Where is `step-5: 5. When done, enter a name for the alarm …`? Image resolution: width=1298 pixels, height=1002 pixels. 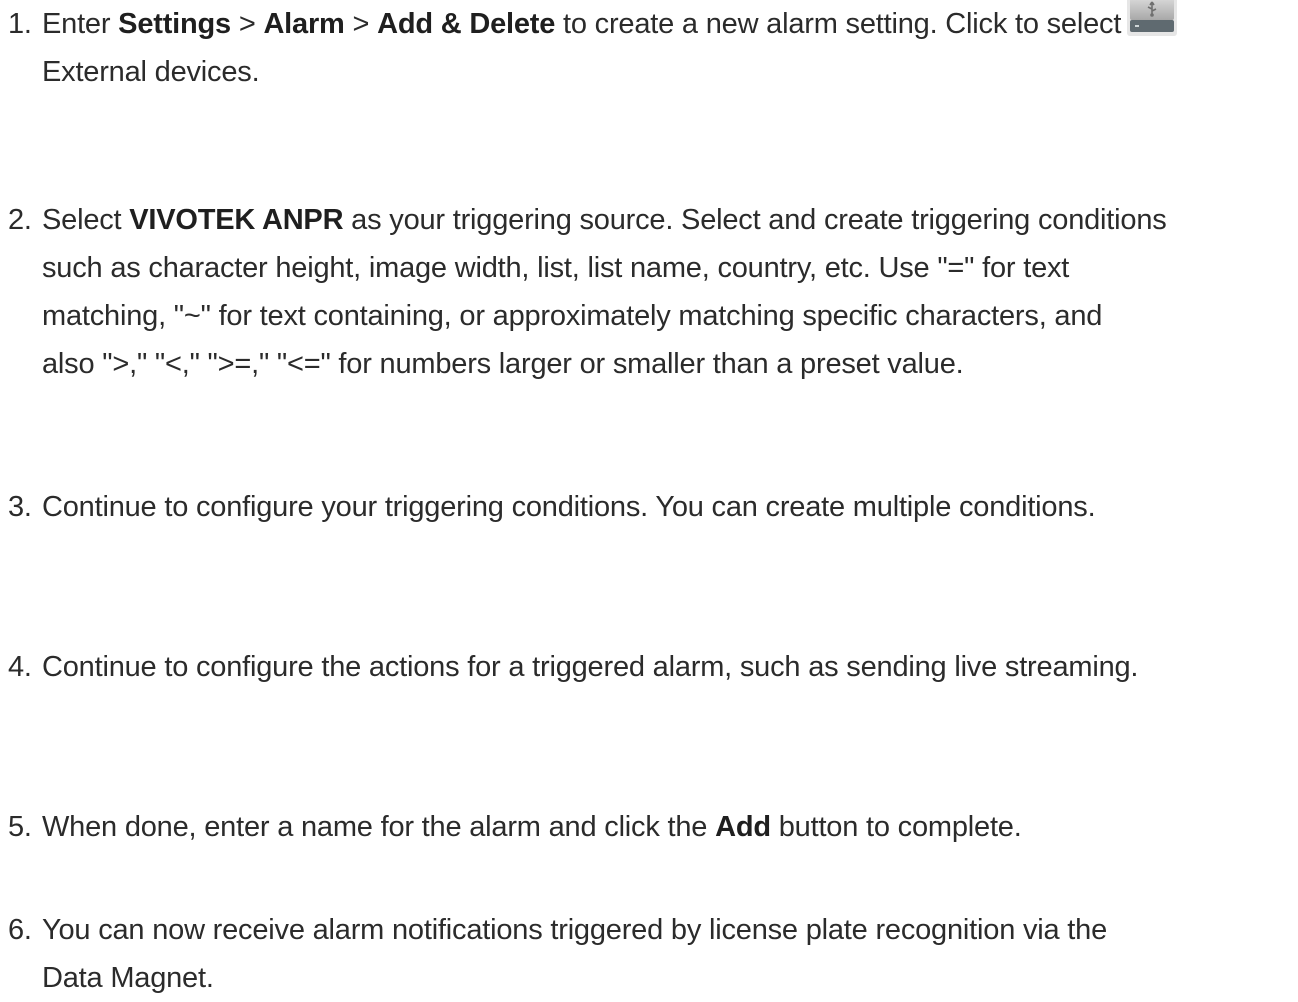 step-5: 5. When done, enter a name for the alarm … is located at coordinates (648, 827).